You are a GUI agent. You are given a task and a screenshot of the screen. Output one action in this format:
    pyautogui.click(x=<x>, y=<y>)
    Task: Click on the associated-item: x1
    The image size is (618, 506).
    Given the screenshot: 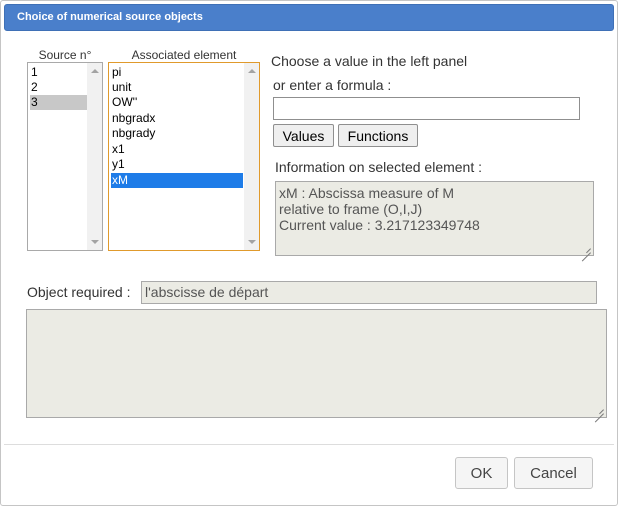 What is the action you would take?
    pyautogui.click(x=177, y=149)
    